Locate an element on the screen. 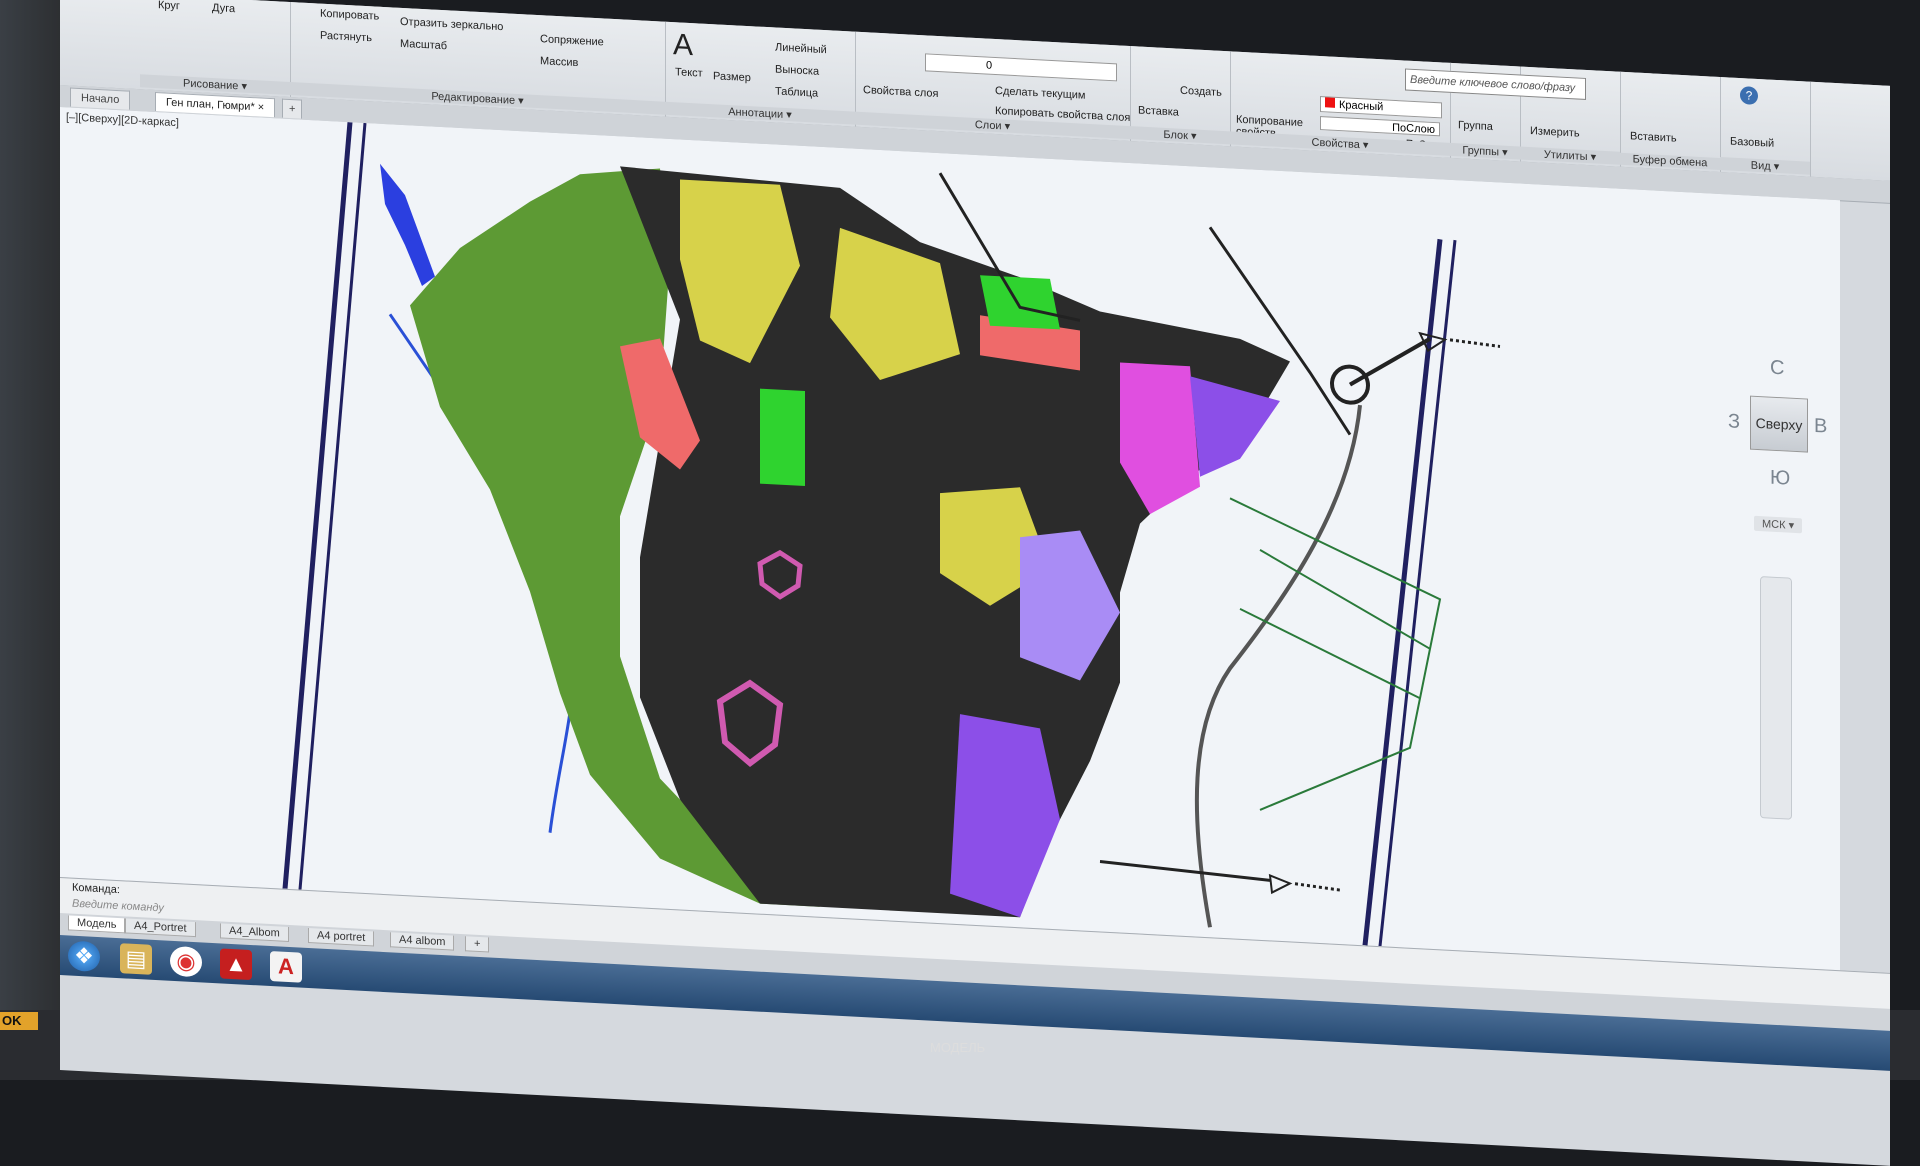 This screenshot has width=1920, height=1166. pdf-reader-icon: ▲ is located at coordinates (236, 964).